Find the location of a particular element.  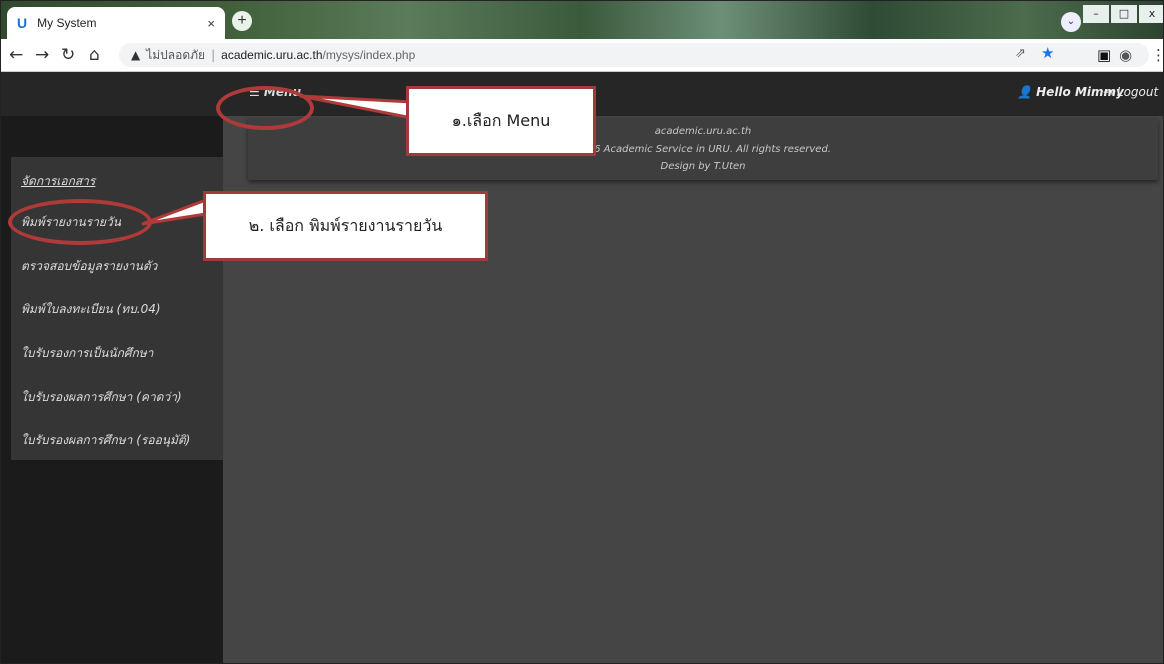

menu-highlight-ellipse is located at coordinates (265, 108).